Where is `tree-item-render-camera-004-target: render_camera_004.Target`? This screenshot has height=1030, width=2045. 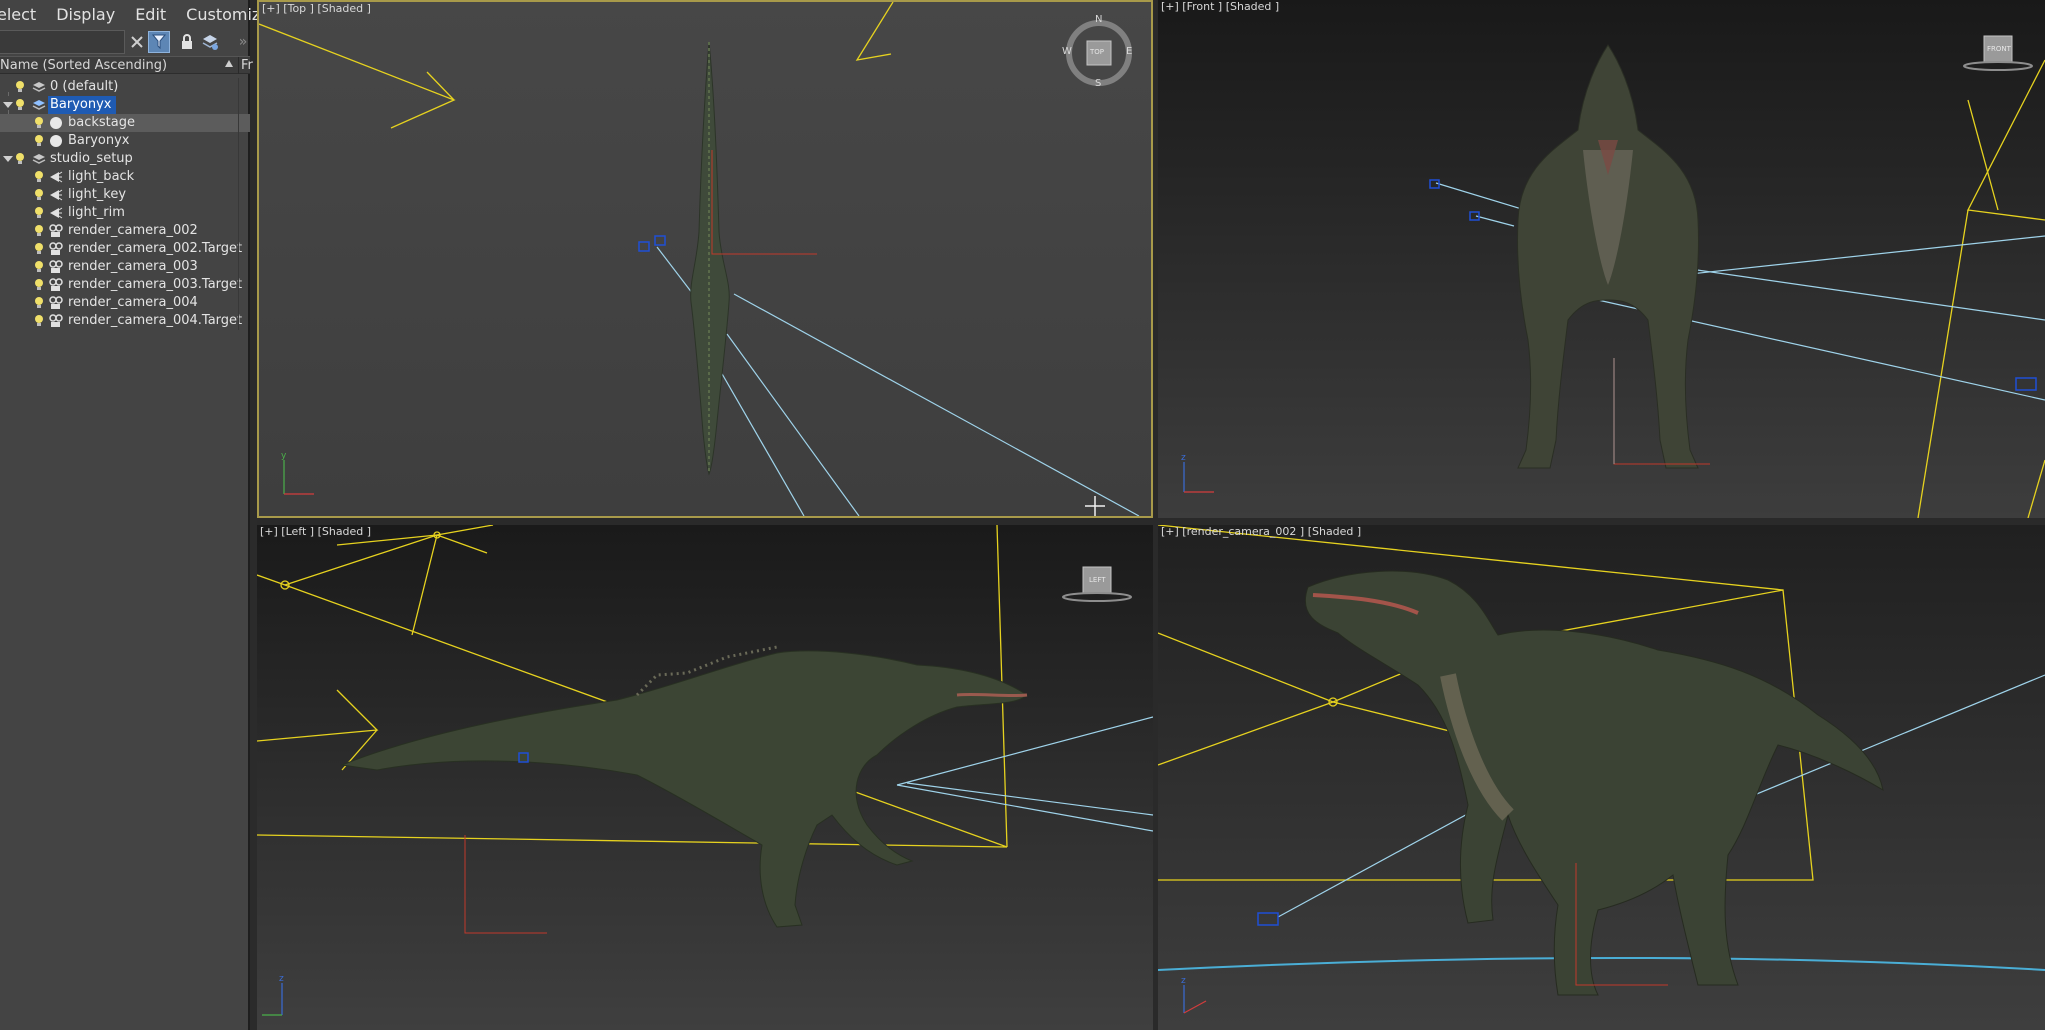
tree-item-render-camera-004-target: render_camera_004.Target is located at coordinates (125, 321).